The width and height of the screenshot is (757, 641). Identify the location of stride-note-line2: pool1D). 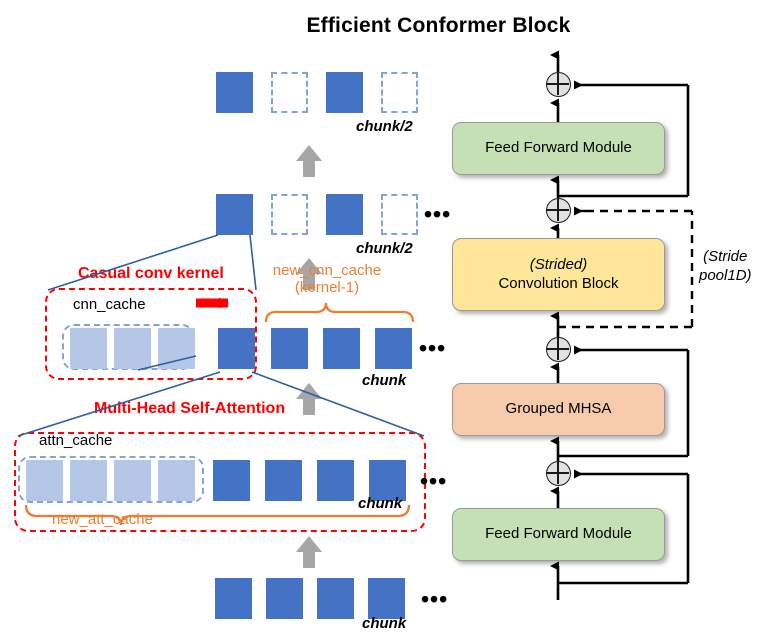
(725, 275).